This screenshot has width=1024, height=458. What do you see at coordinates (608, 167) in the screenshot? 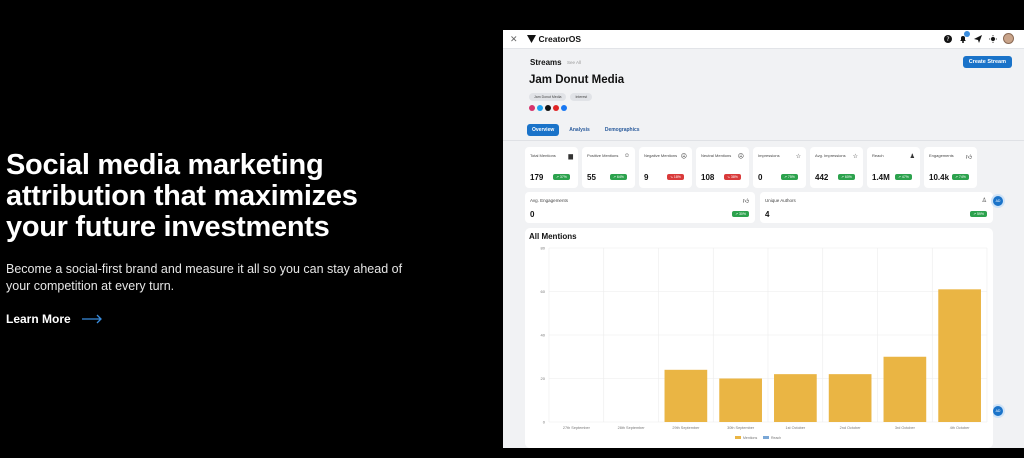
I see `metric-card: Positive Mentions ☺ 55 ↗ 64%` at bounding box center [608, 167].